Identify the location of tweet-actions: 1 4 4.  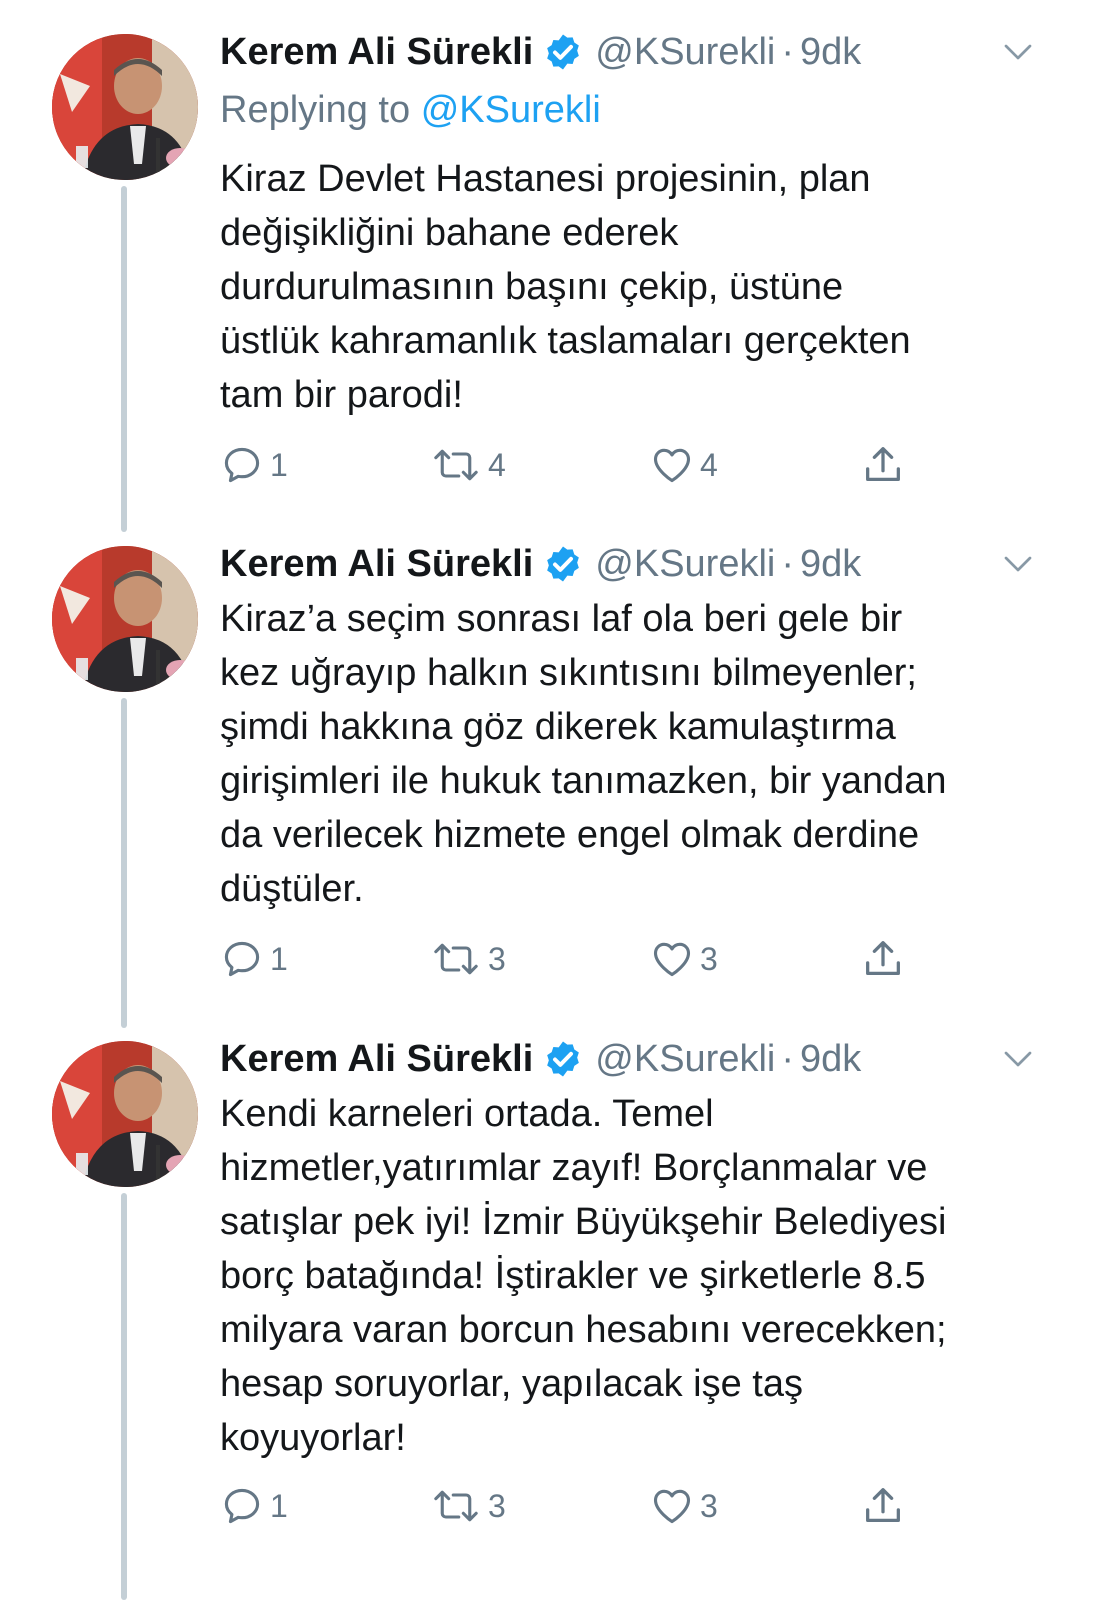
(630, 465).